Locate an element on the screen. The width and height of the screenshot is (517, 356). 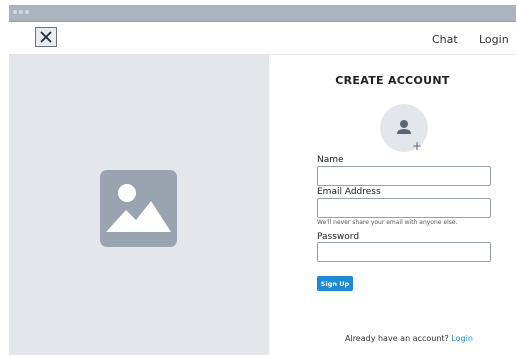
login-prompt-text: Already have an account? is located at coordinates (397, 338).